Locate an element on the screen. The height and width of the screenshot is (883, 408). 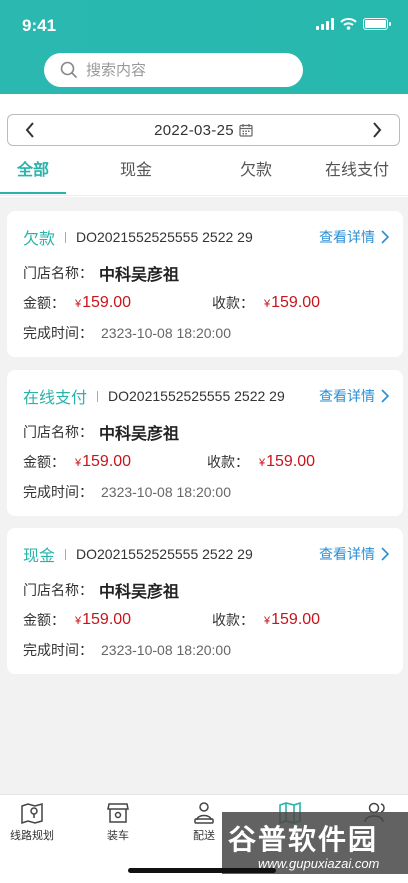
next-date-button is located at coordinates (377, 130).